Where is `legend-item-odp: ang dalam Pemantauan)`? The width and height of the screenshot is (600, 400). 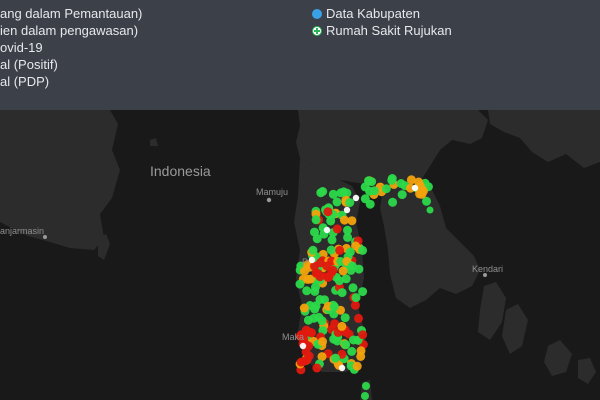
legend-item-odp: ang dalam Pemantauan) is located at coordinates (71, 13).